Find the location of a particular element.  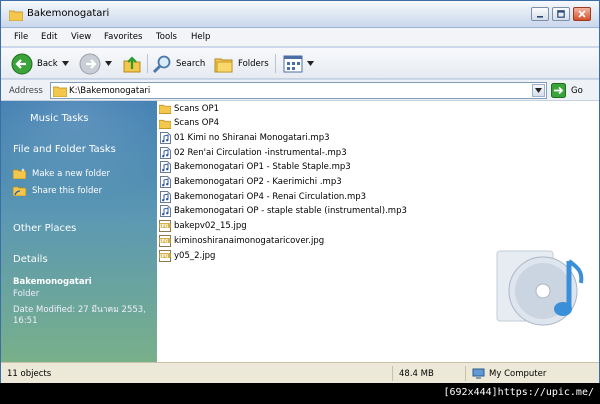

views-icon is located at coordinates (293, 63).